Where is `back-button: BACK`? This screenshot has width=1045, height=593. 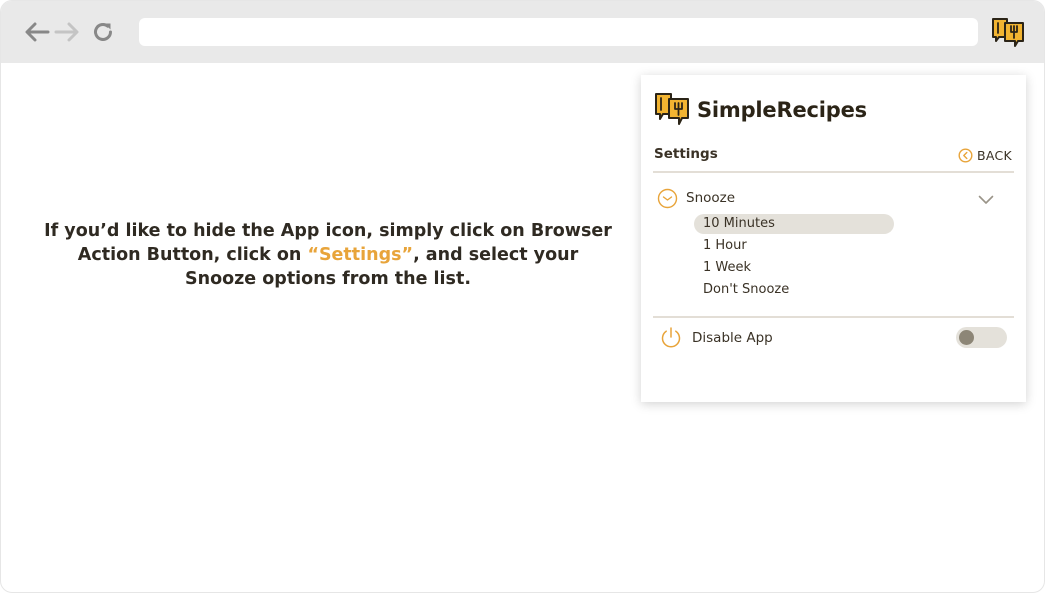
back-button: BACK is located at coordinates (985, 155).